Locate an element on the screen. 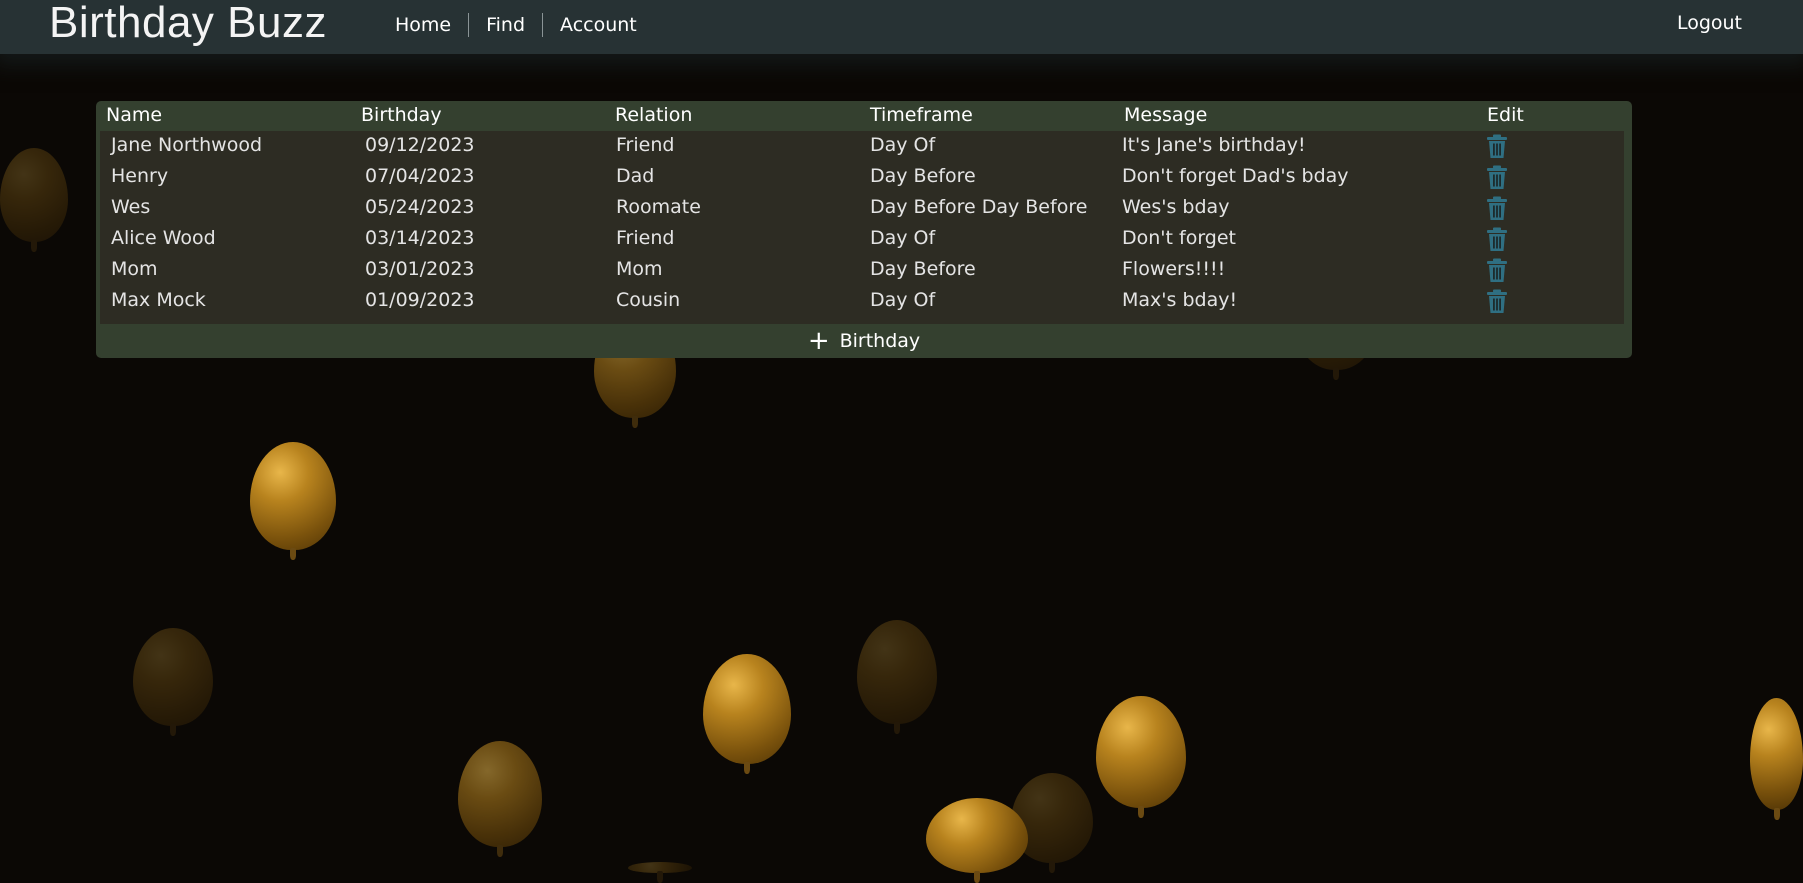  plus-icon: + is located at coordinates (818, 341).